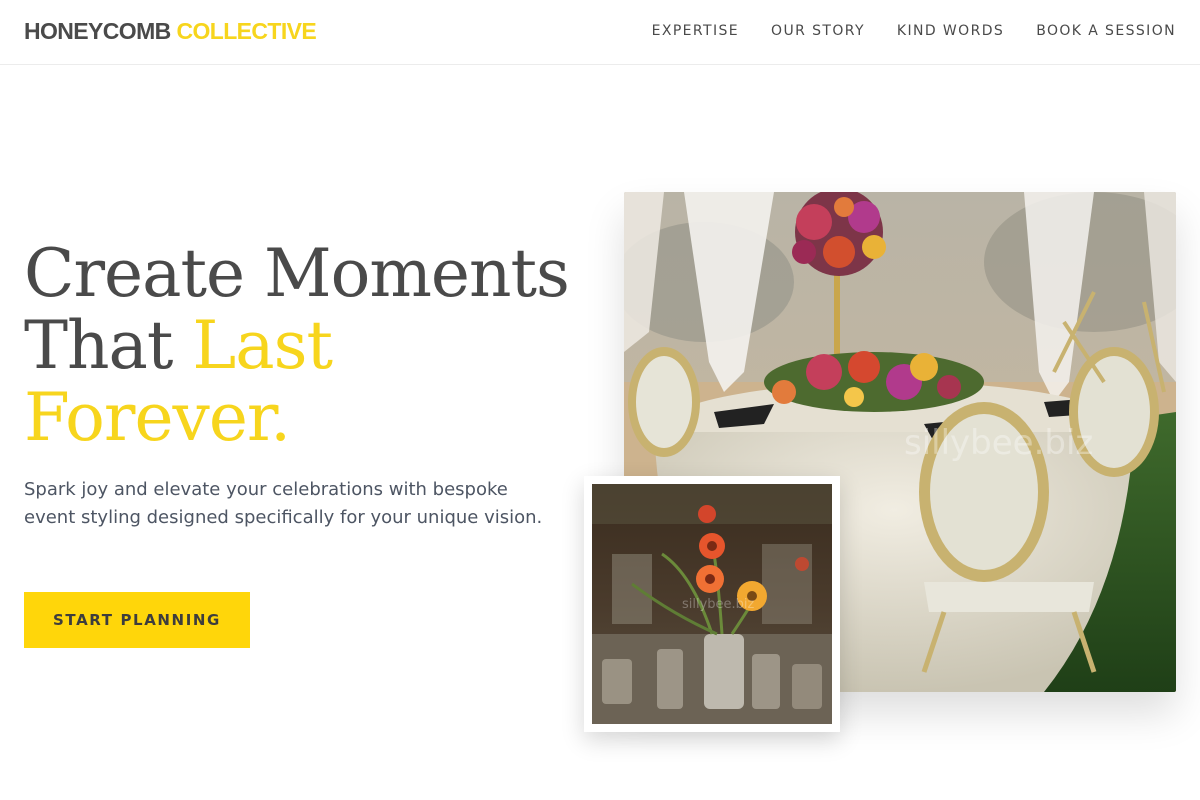 The image size is (1200, 800). What do you see at coordinates (998, 443) in the screenshot?
I see `main-photo-watermark: sillybee.biz` at bounding box center [998, 443].